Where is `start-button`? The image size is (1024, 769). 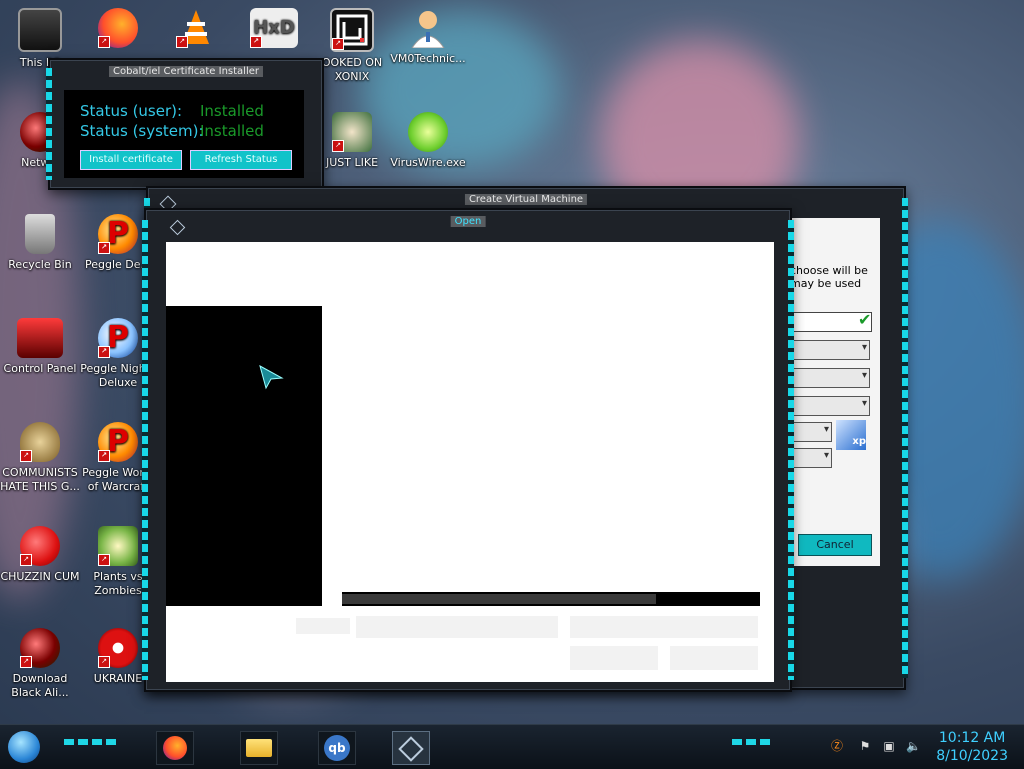 start-button is located at coordinates (24, 747).